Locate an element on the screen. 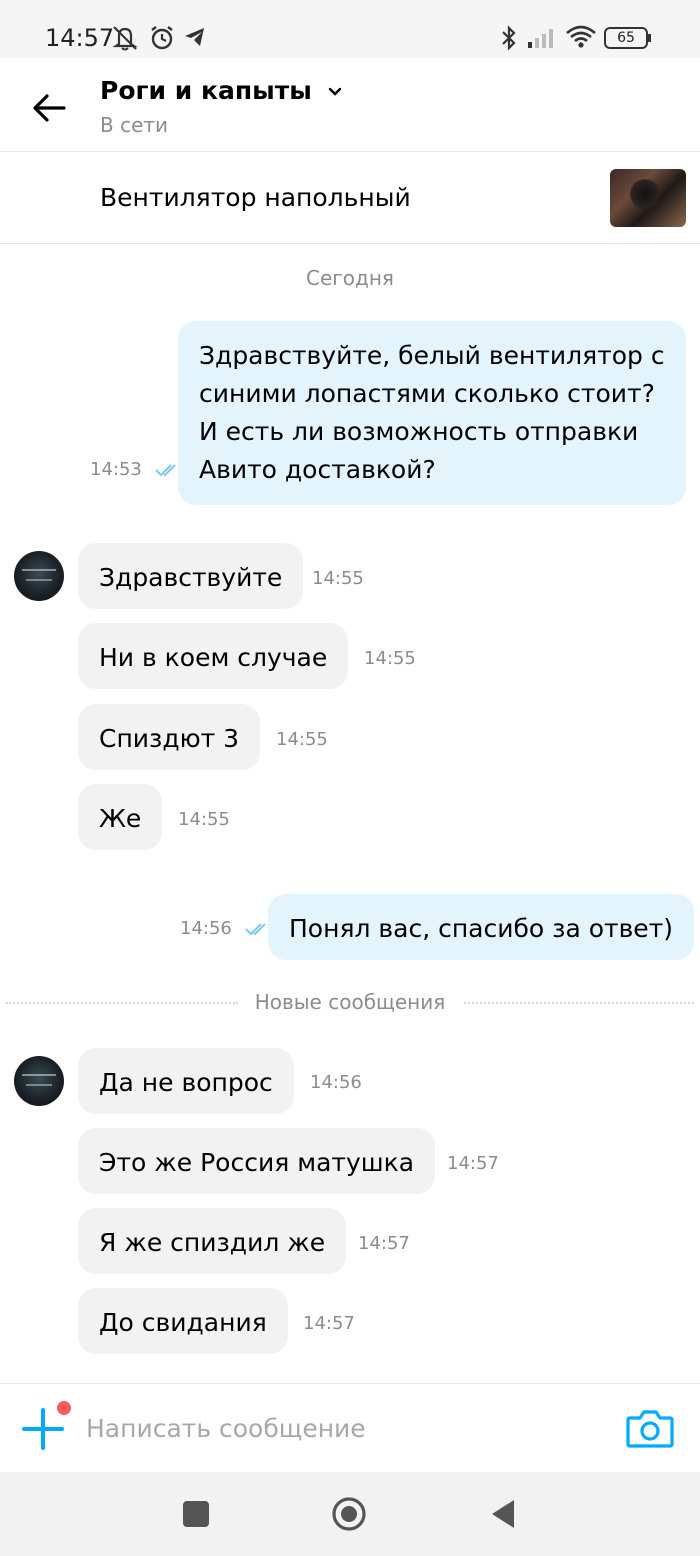  message-text: Понял вас, спасибо за ответ) is located at coordinates (481, 928).